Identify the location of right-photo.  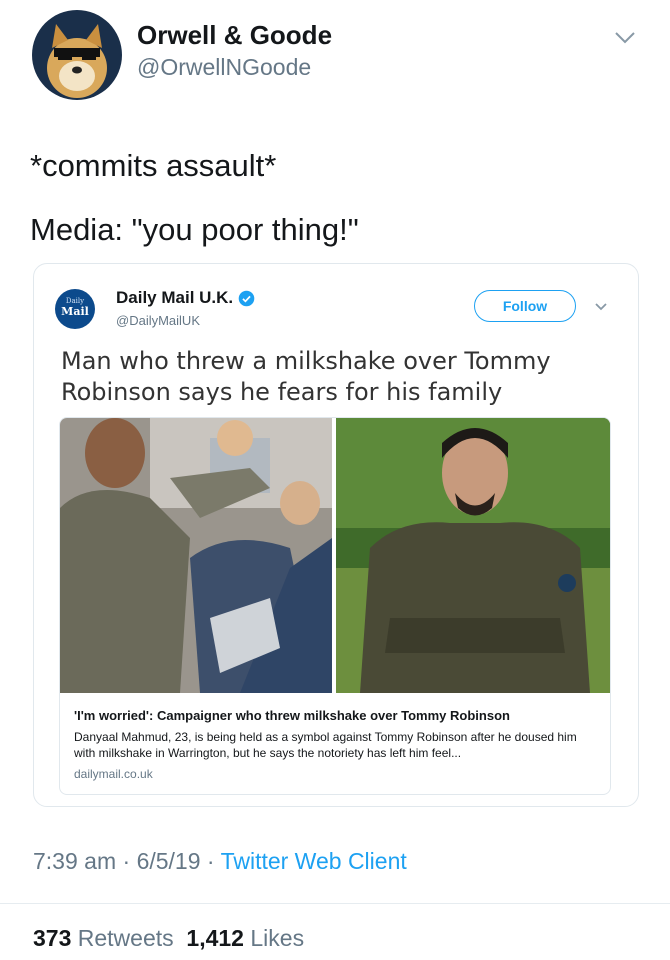
(473, 555).